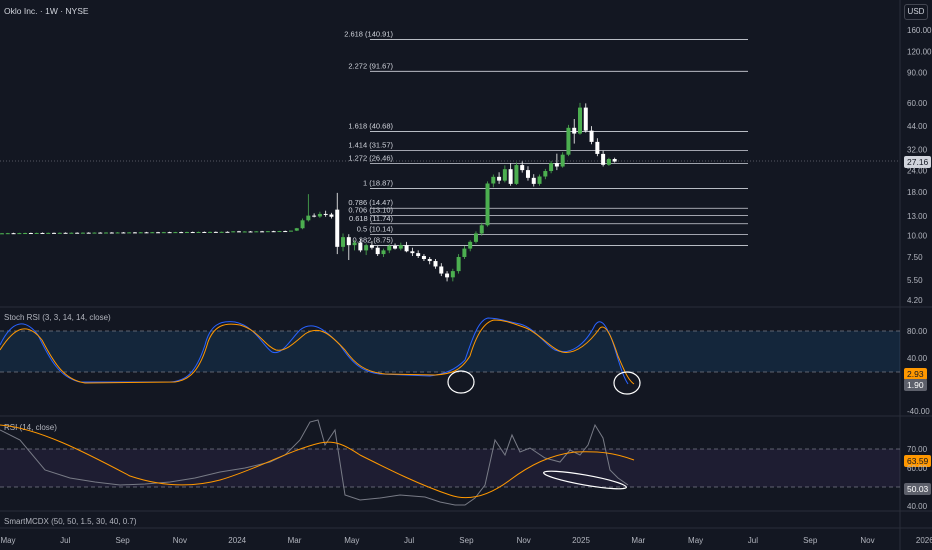 The image size is (932, 550). What do you see at coordinates (375, 229) in the screenshot?
I see `fib-level-label: 0.5 (10.14)` at bounding box center [375, 229].